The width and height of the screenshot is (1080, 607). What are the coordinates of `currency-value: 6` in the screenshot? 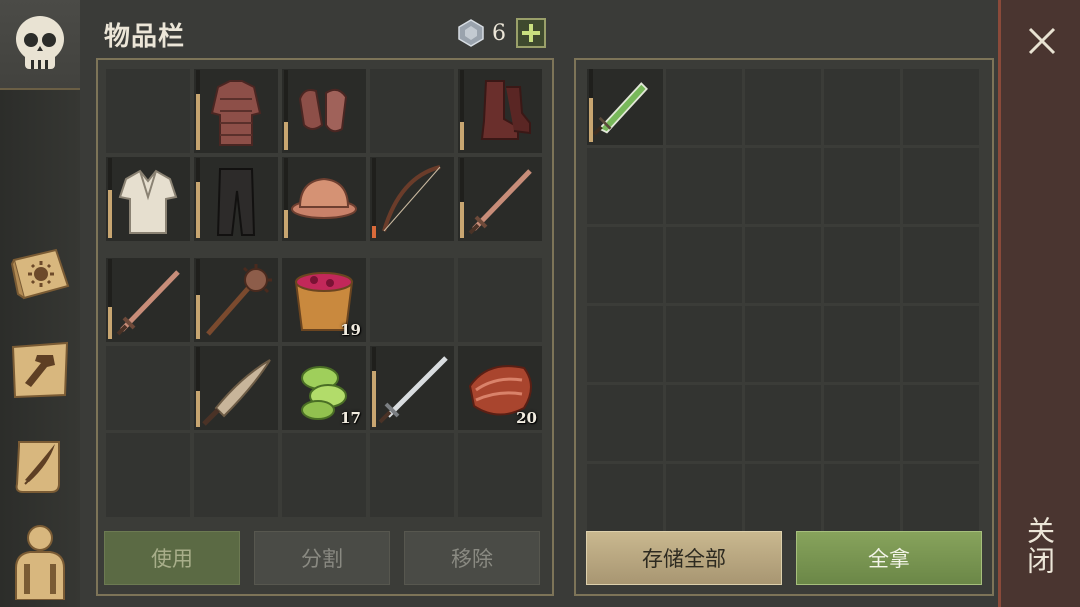 It's located at (499, 33).